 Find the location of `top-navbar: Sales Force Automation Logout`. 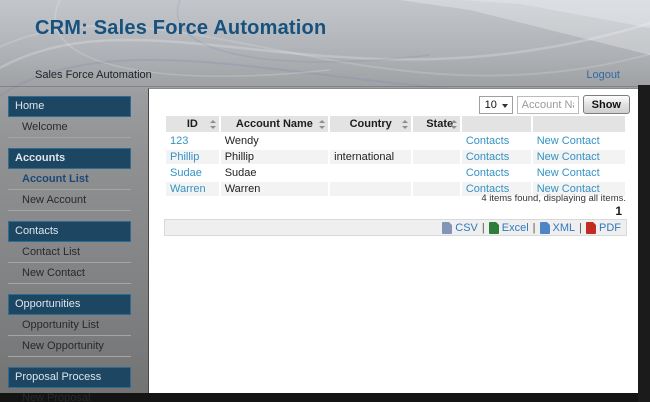

top-navbar: Sales Force Automation Logout is located at coordinates (325, 76).